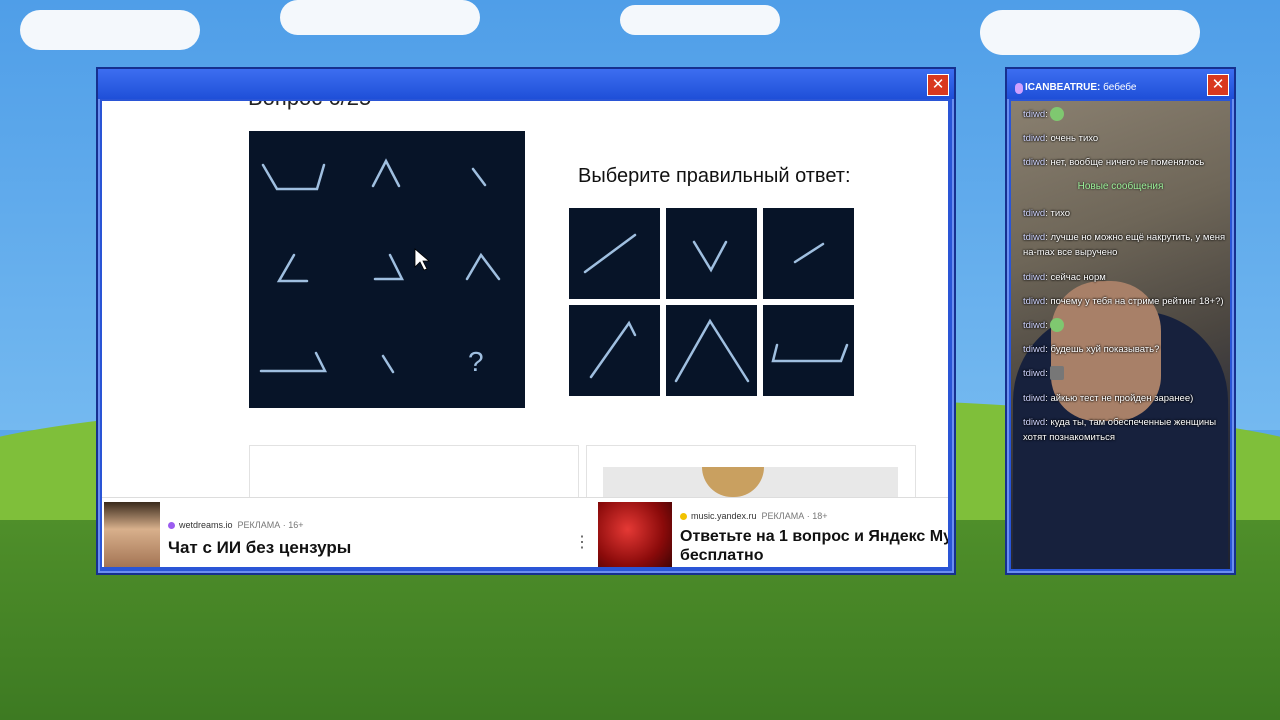 The height and width of the screenshot is (720, 1280). I want to click on chat-message-continued: хотят познакомиться, so click(1125, 437).